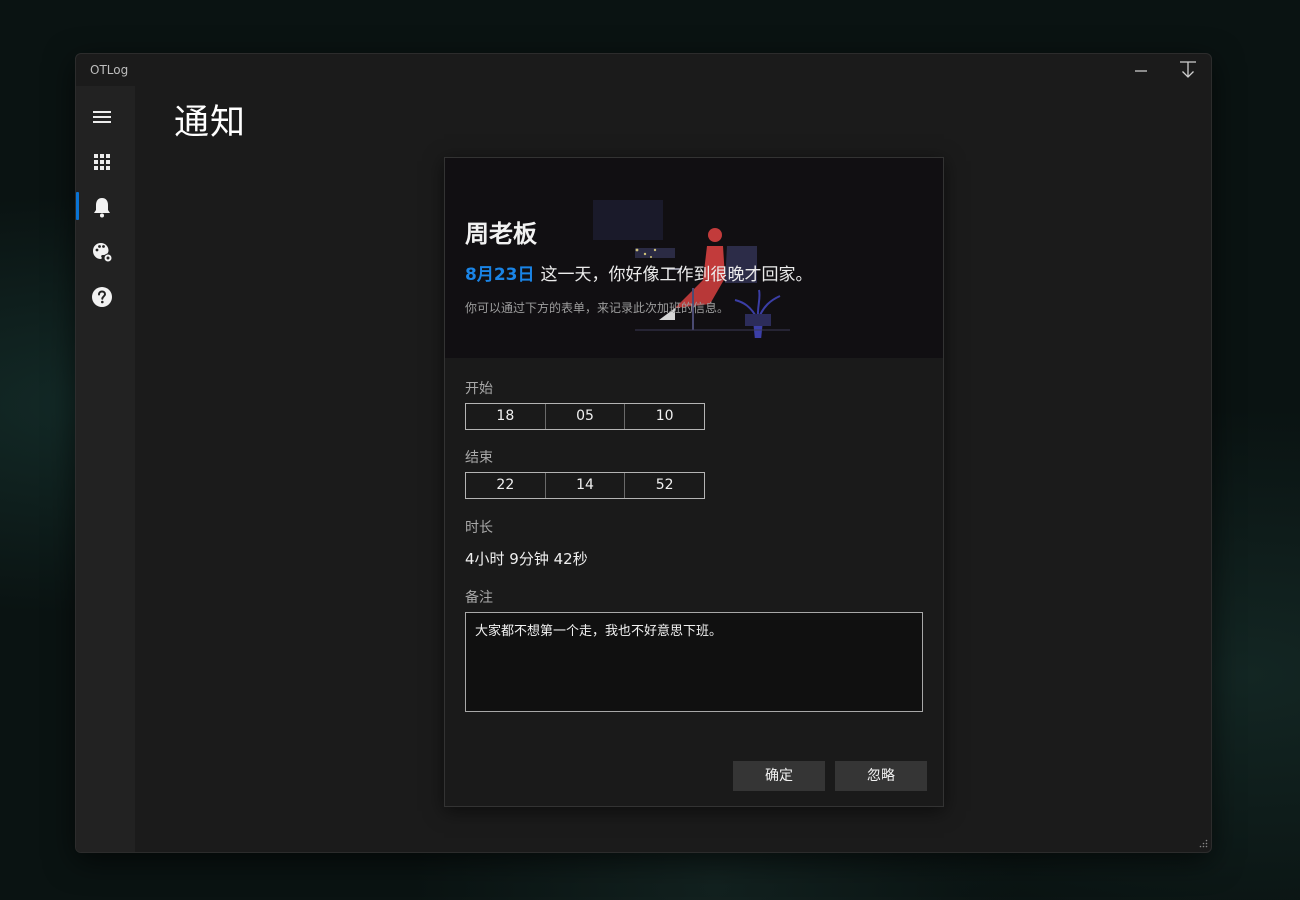  I want to click on active-indicator, so click(77, 206).